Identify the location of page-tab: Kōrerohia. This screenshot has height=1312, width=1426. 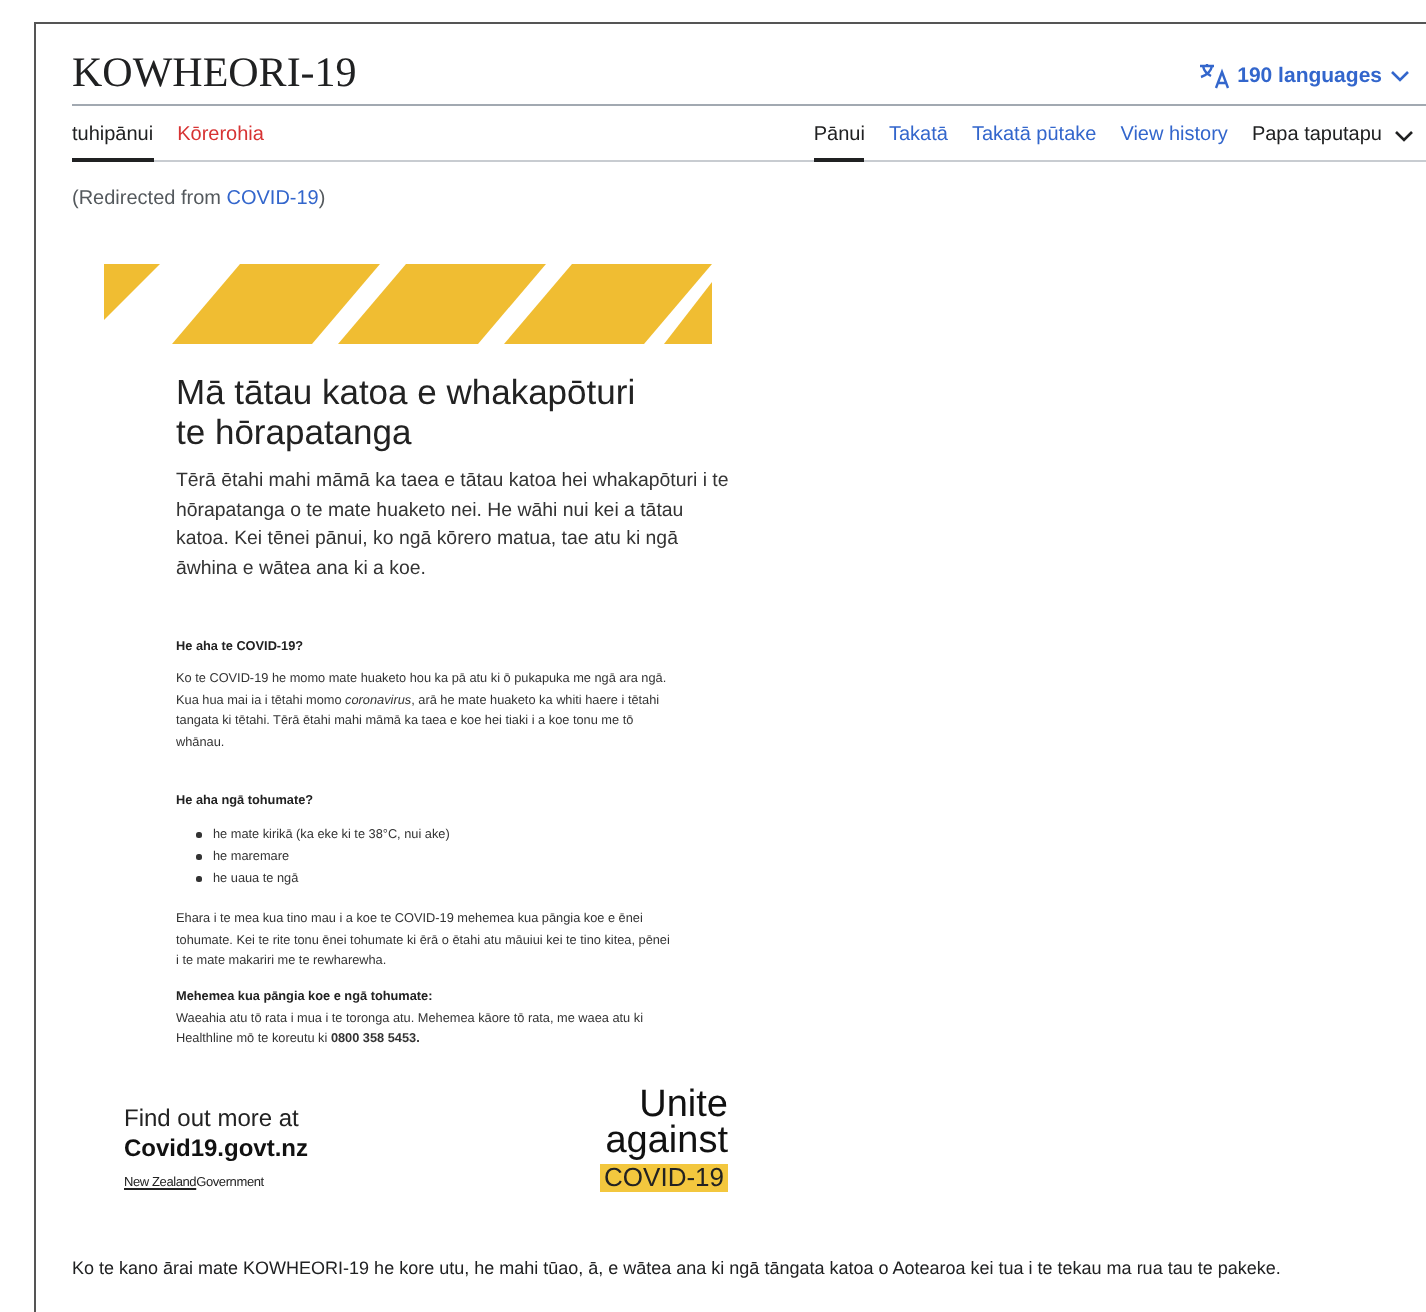
(220, 140).